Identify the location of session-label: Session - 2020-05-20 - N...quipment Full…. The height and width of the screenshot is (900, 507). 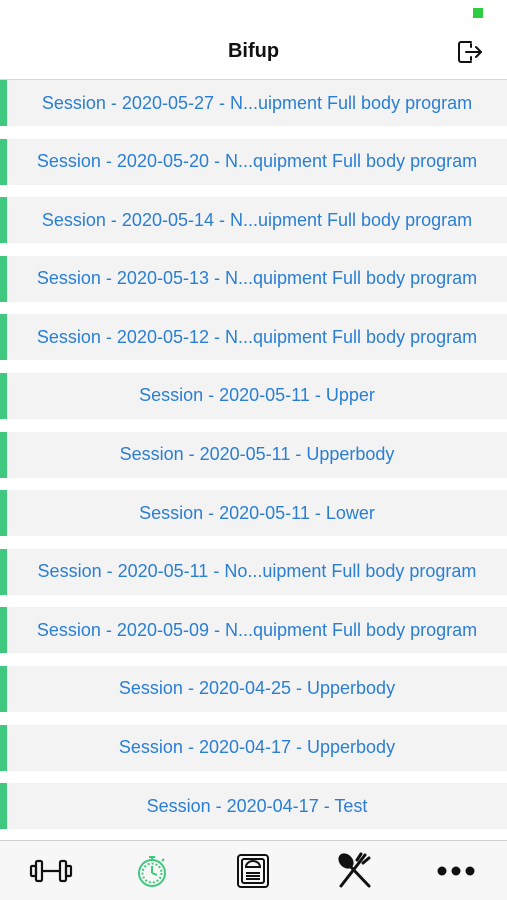
(257, 161).